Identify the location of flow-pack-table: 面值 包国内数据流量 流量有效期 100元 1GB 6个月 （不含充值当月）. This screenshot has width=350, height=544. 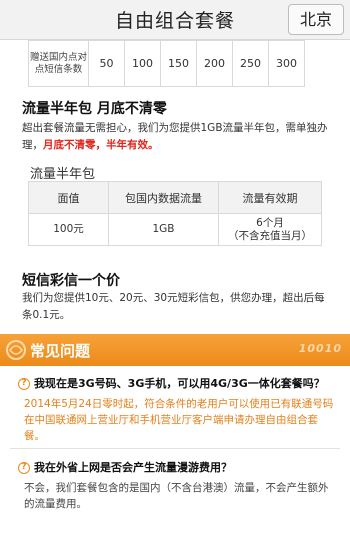
(175, 213).